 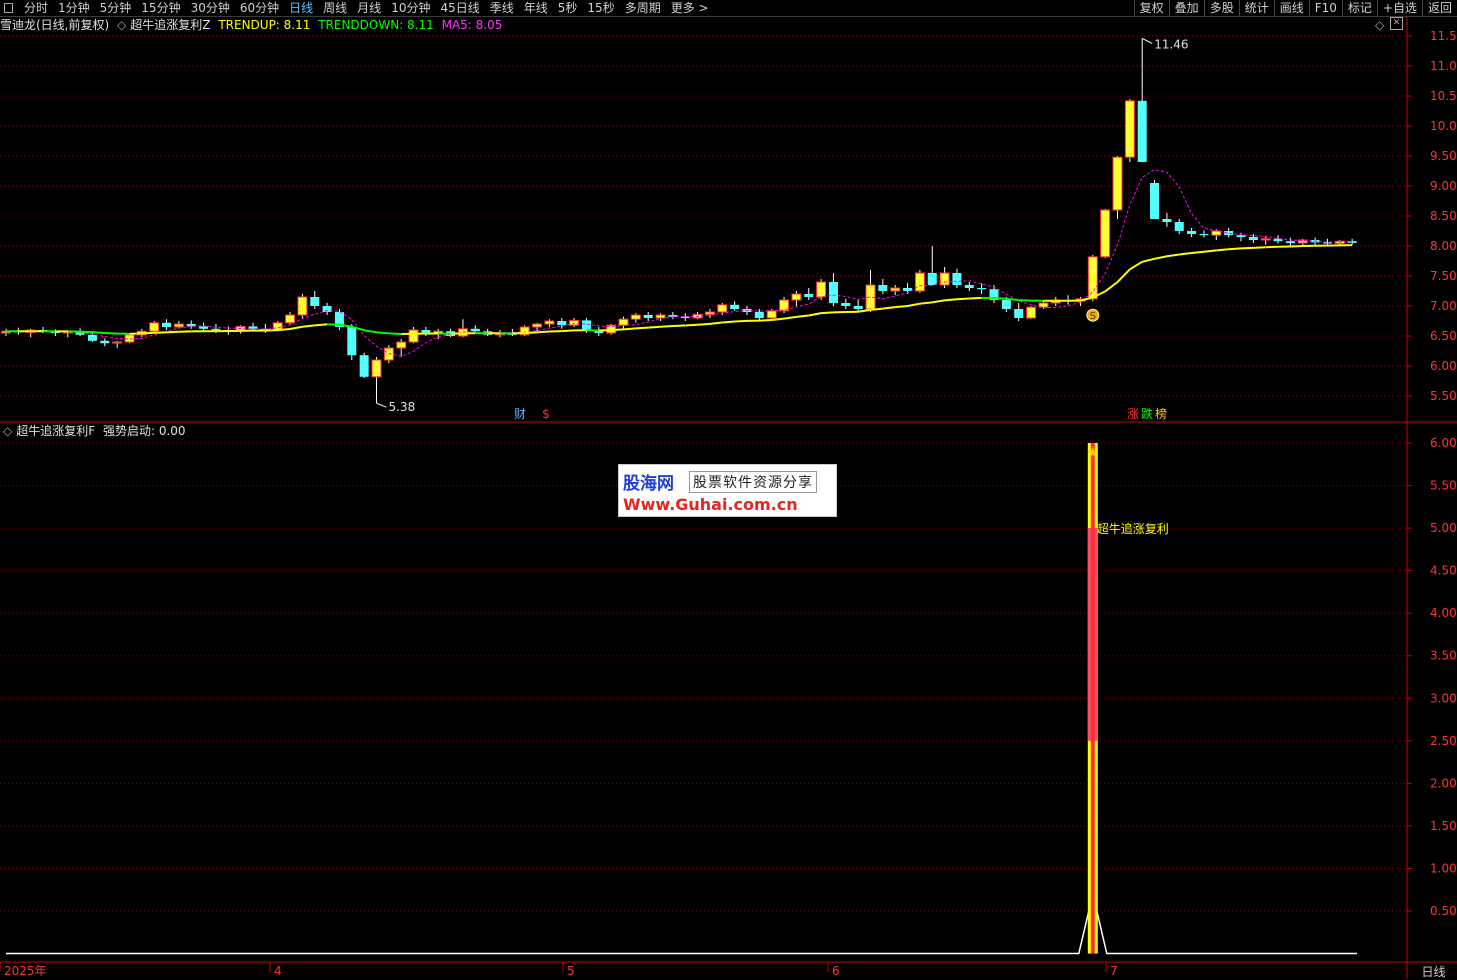 I want to click on main-y-tick-label: 5.50, so click(x=1443, y=396).